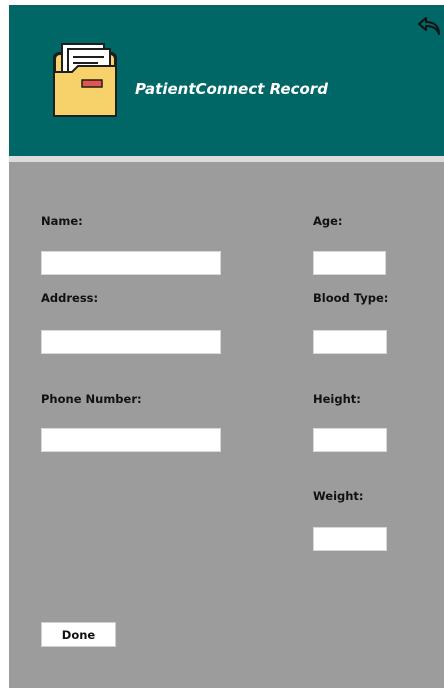 This screenshot has width=444, height=688. I want to click on done-button: Done, so click(78, 634).